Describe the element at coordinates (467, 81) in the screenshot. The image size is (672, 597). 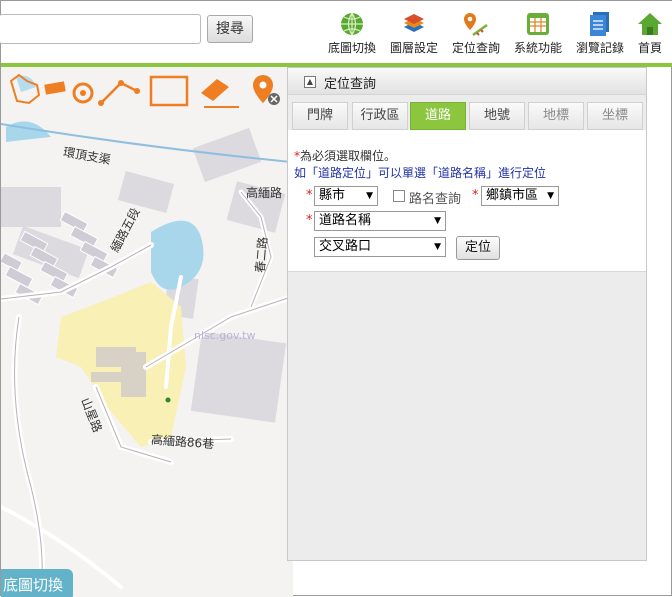
I see `panel-title-bar: ▲ 定位查詢` at that location.